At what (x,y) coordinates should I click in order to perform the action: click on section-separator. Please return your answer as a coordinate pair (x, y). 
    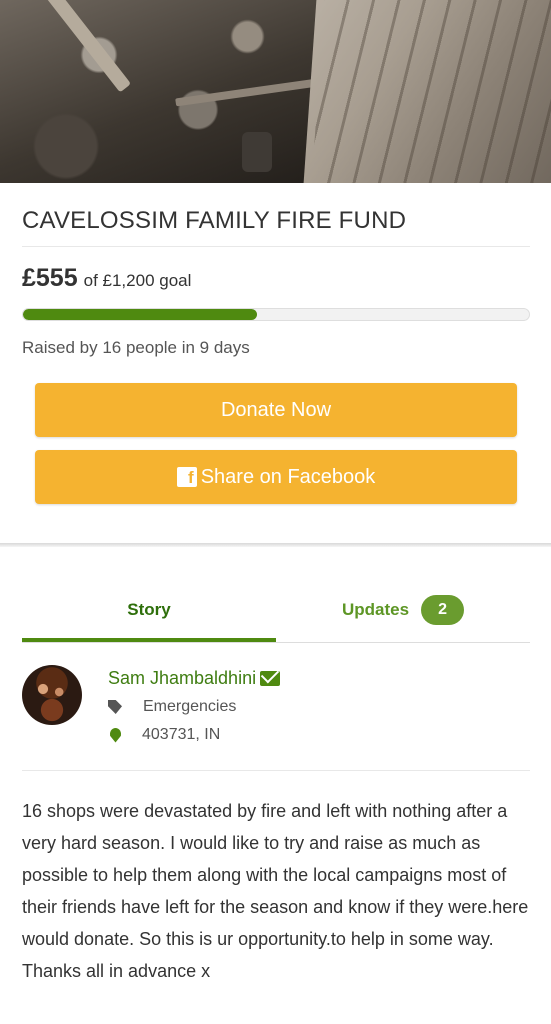
    Looking at the image, I should click on (275, 545).